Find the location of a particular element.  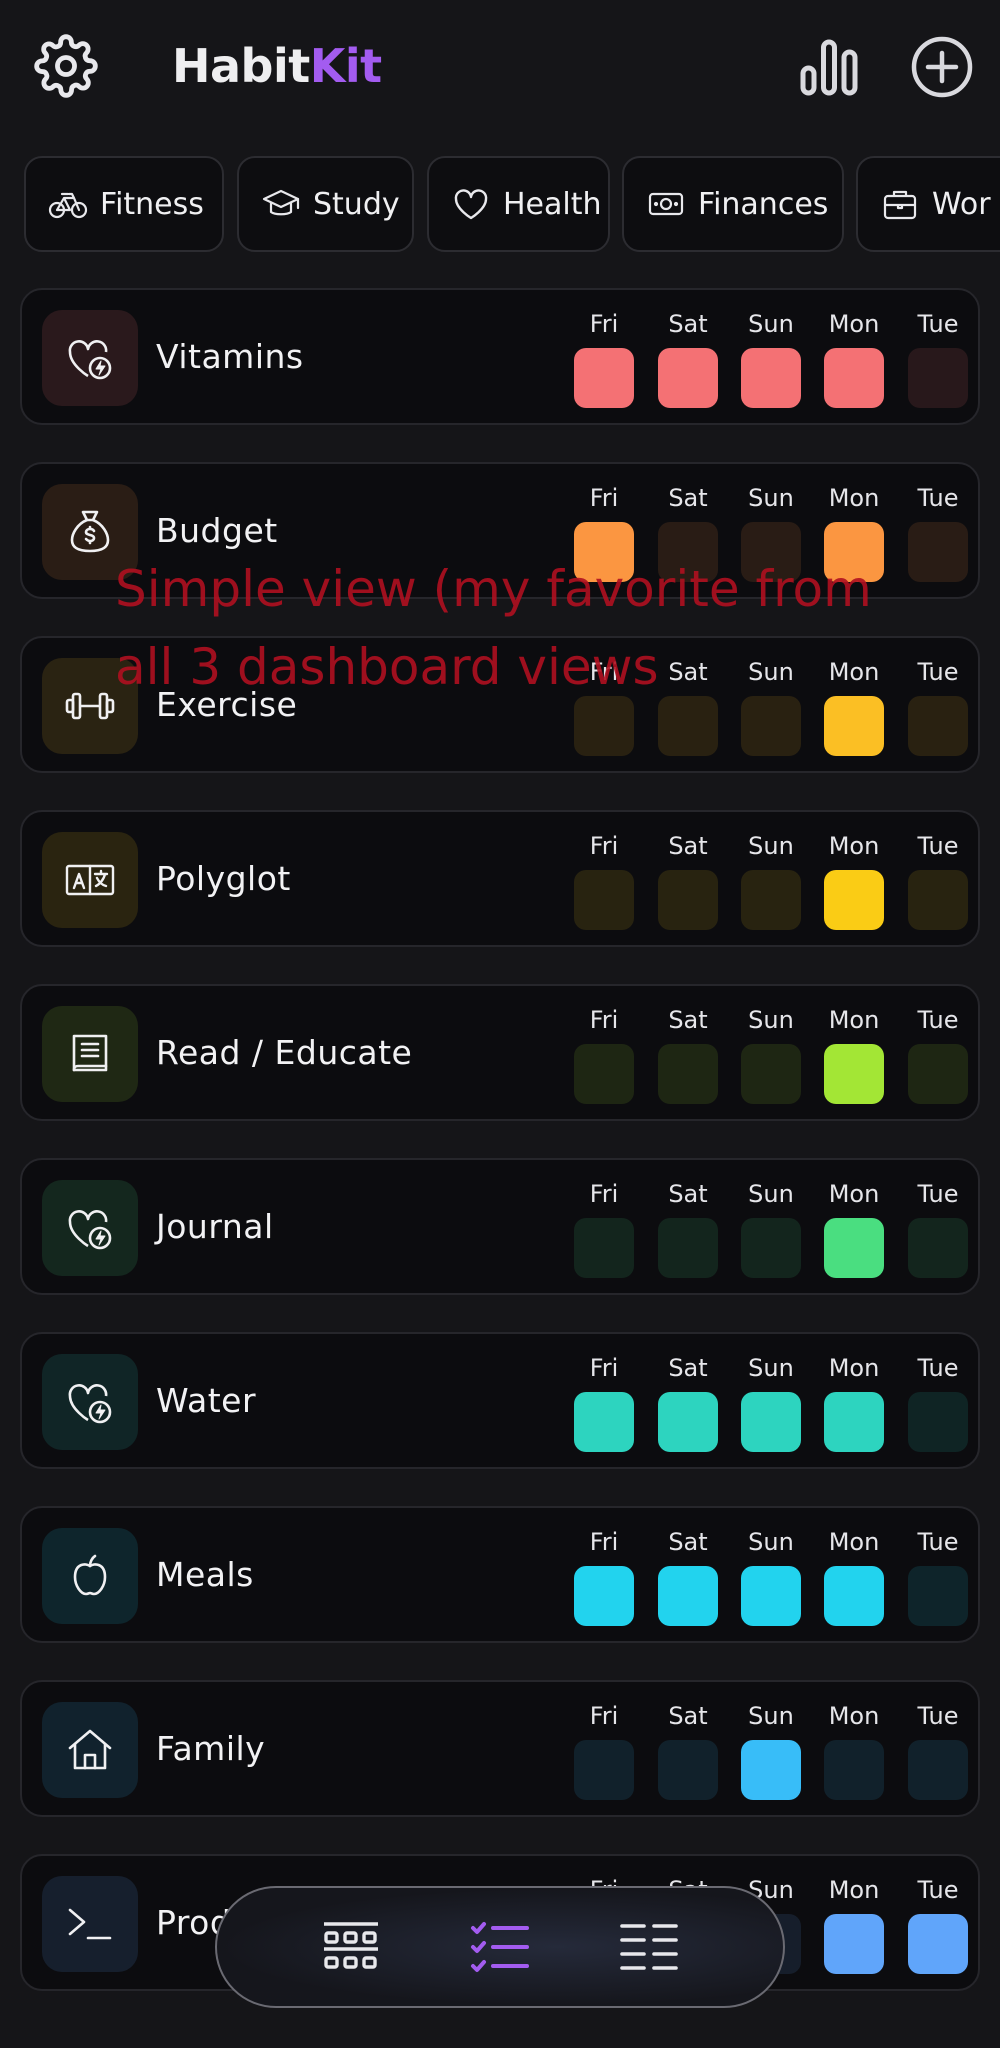

category-chip-label: Wor is located at coordinates (961, 204).